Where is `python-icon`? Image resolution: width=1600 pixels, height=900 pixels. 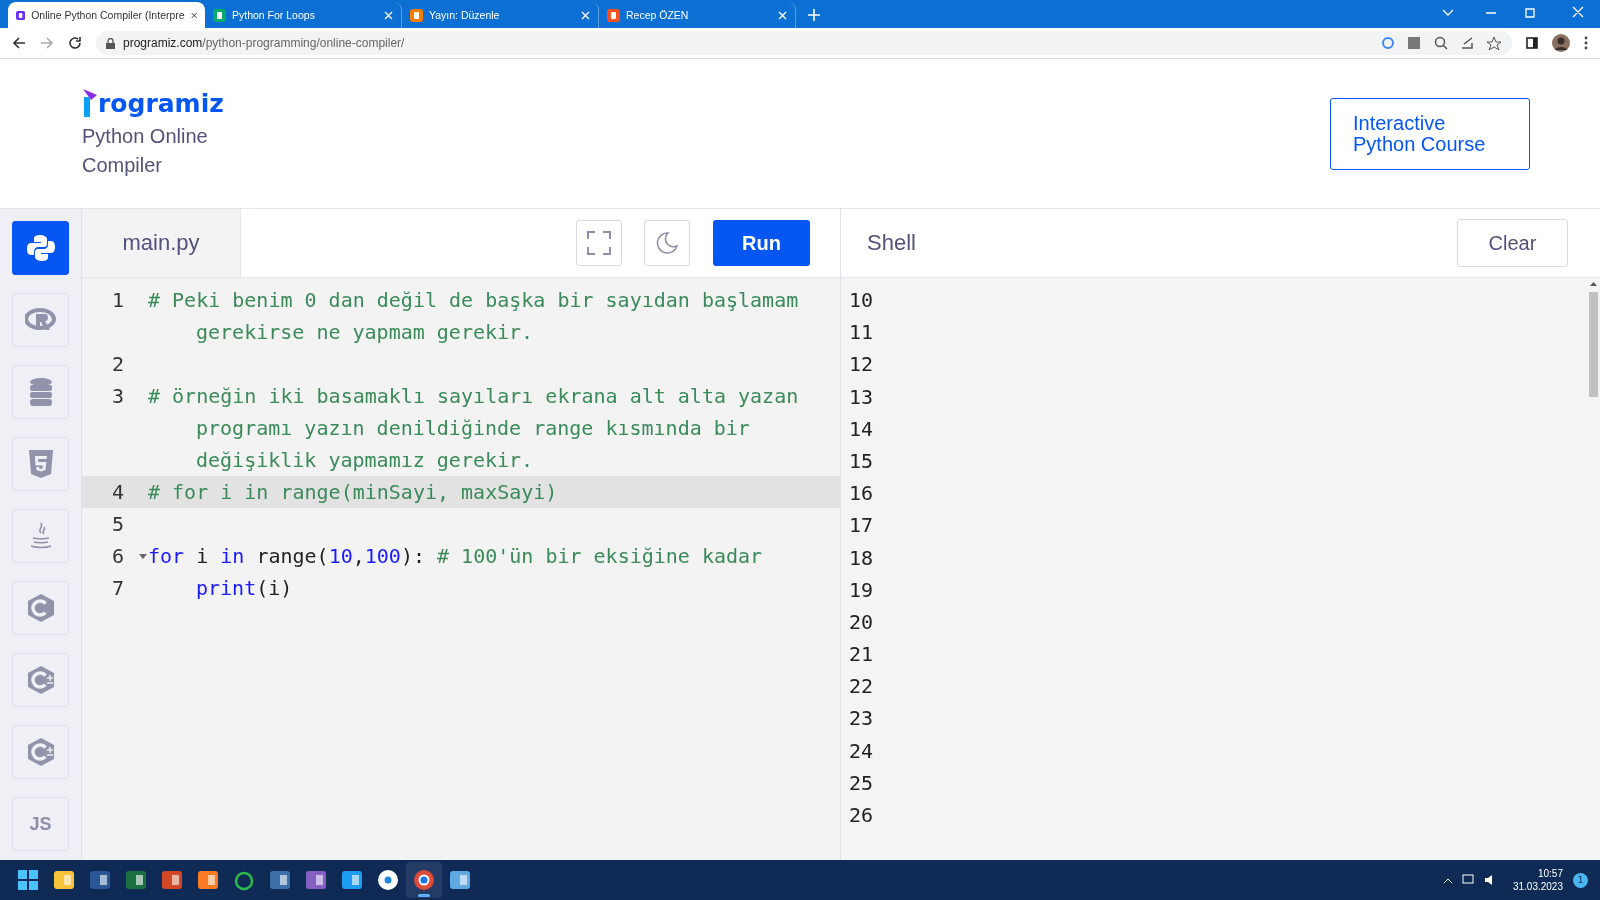 python-icon is located at coordinates (40, 248).